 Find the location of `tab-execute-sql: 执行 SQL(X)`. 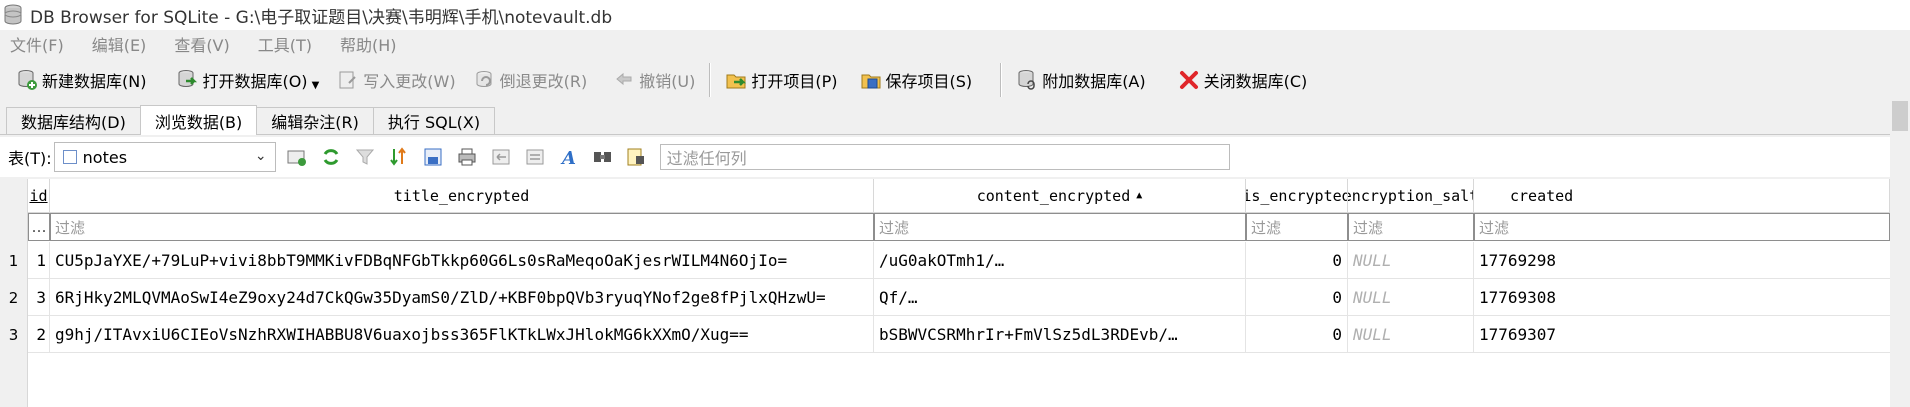

tab-execute-sql: 执行 SQL(X) is located at coordinates (434, 120).